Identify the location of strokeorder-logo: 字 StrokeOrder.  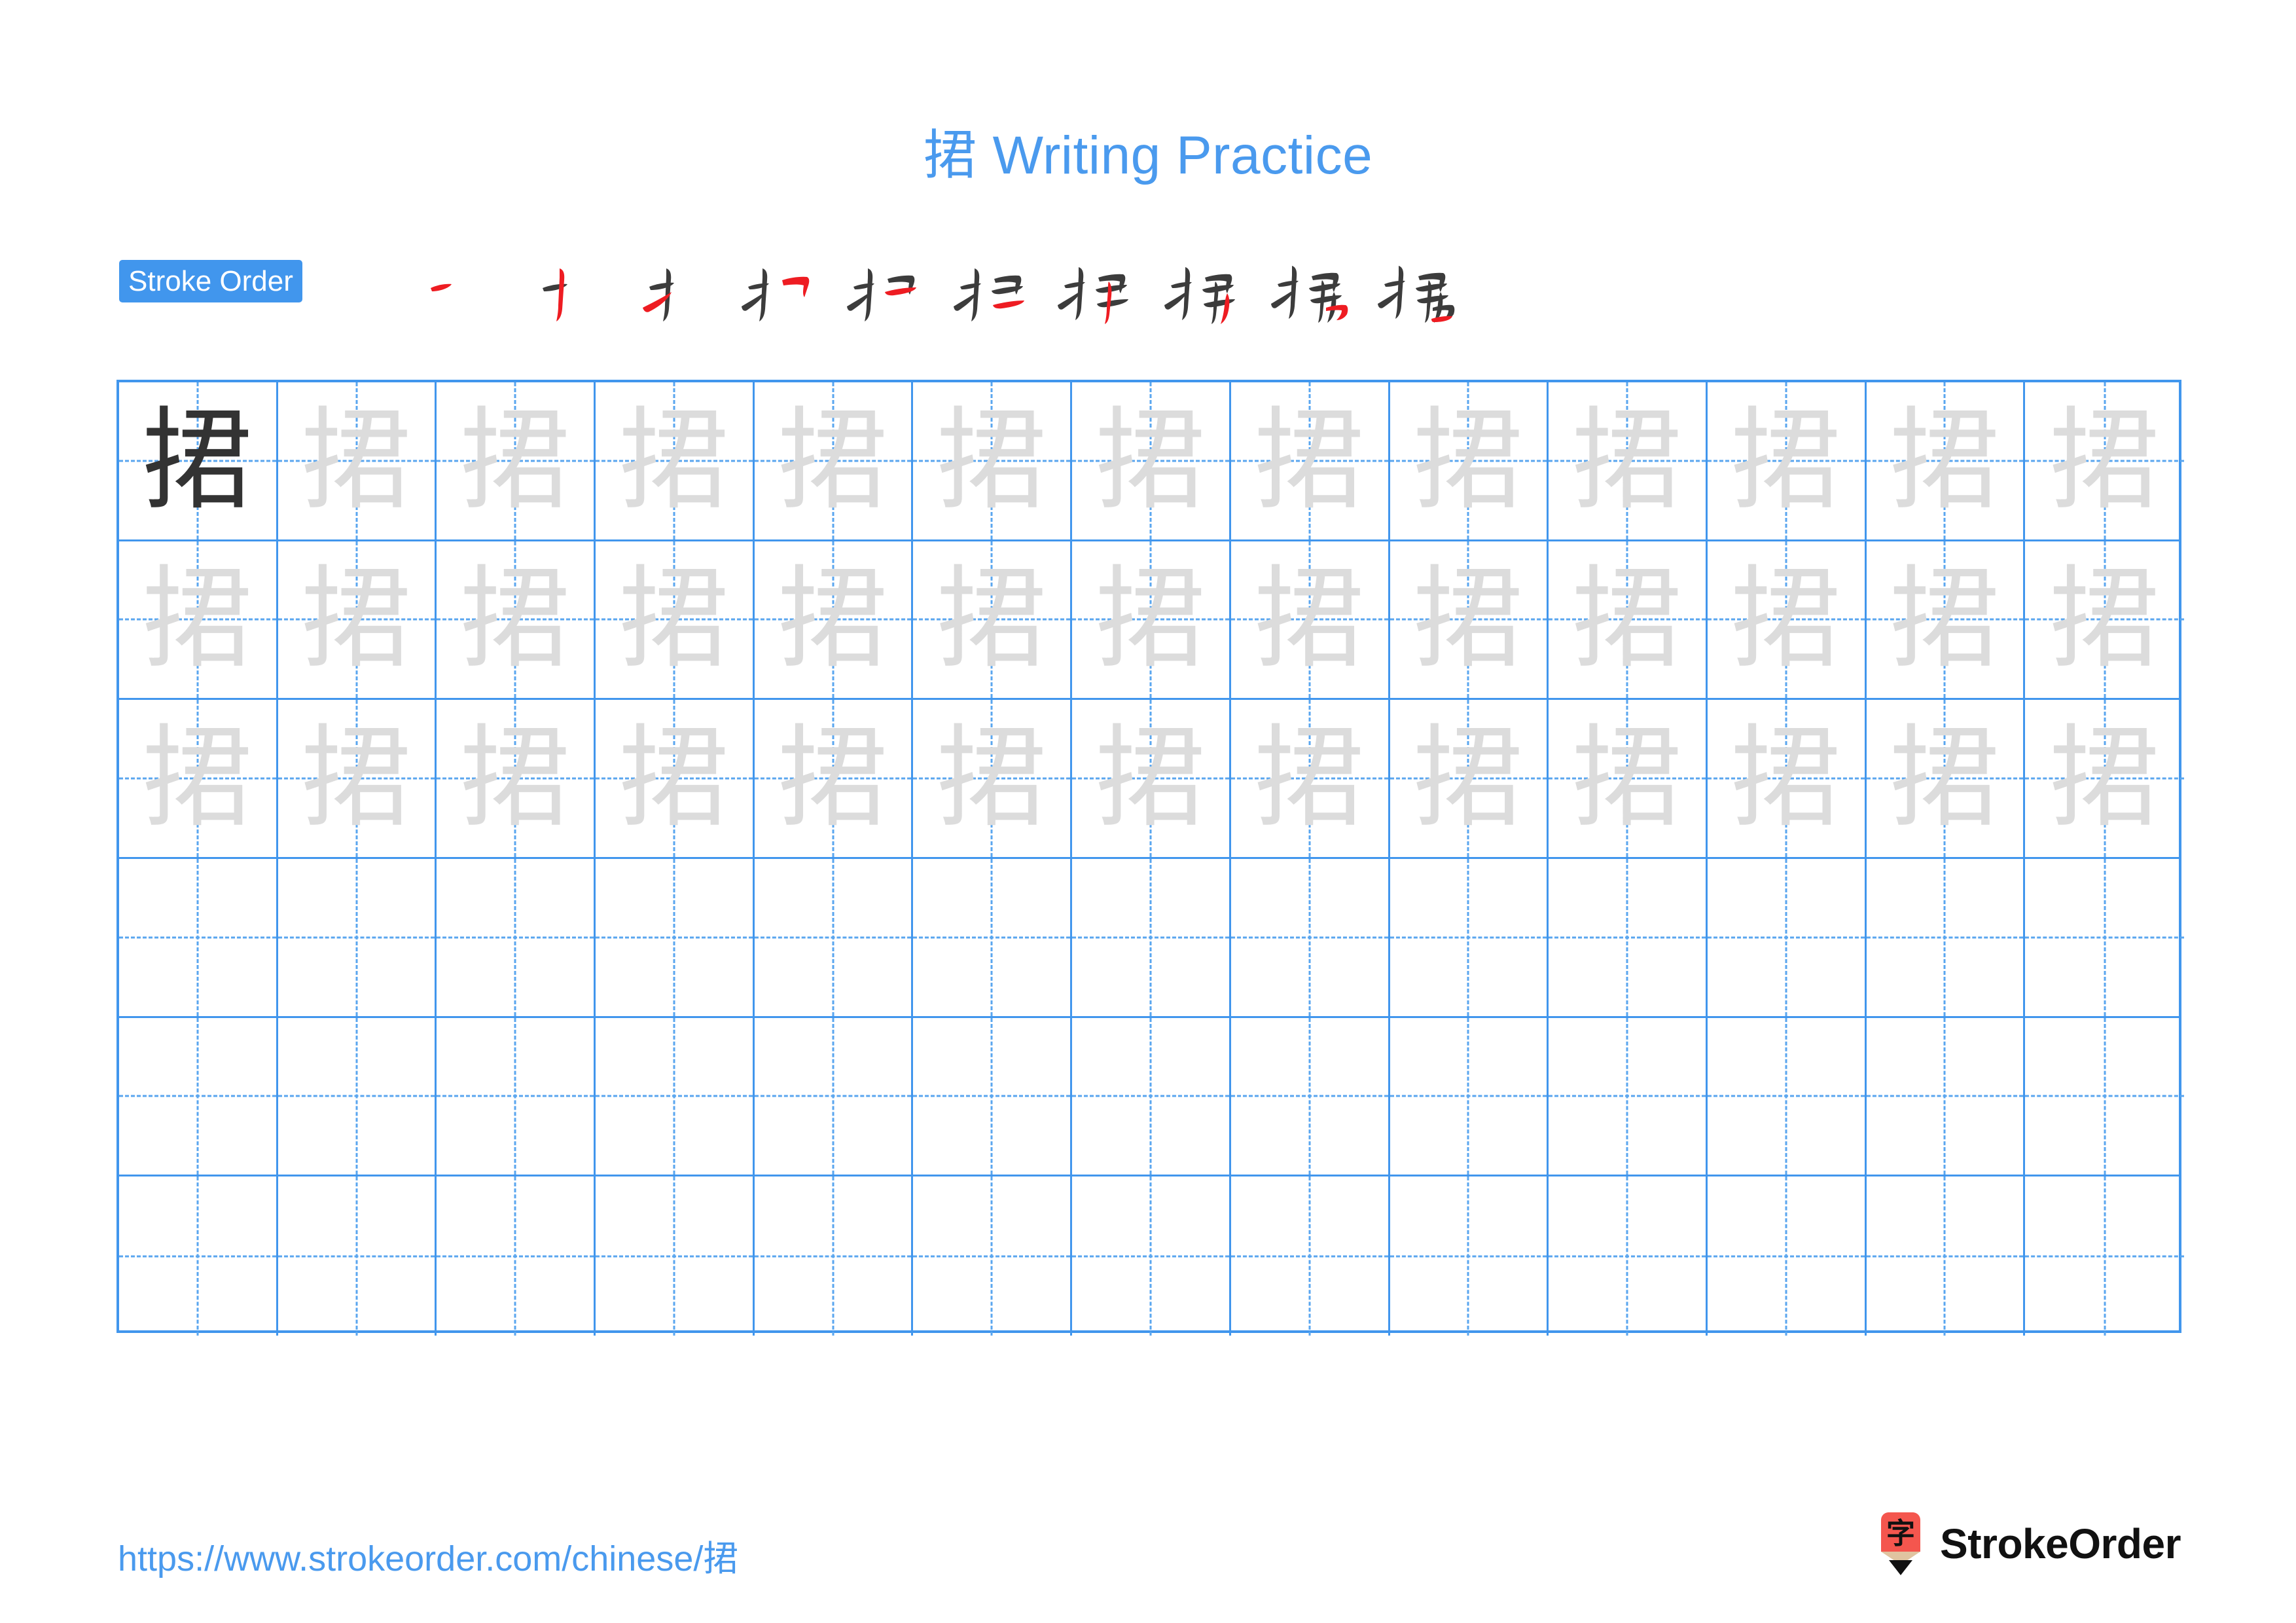
(2028, 1543).